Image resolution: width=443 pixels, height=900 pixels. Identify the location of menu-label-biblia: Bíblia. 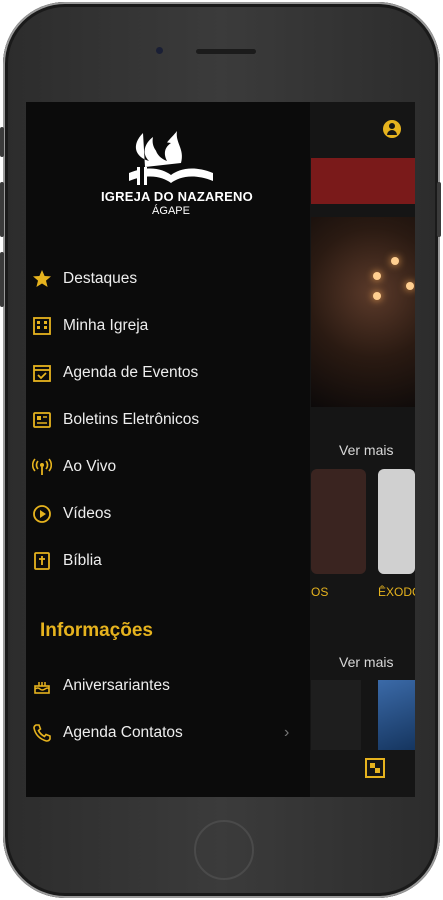
(82, 560).